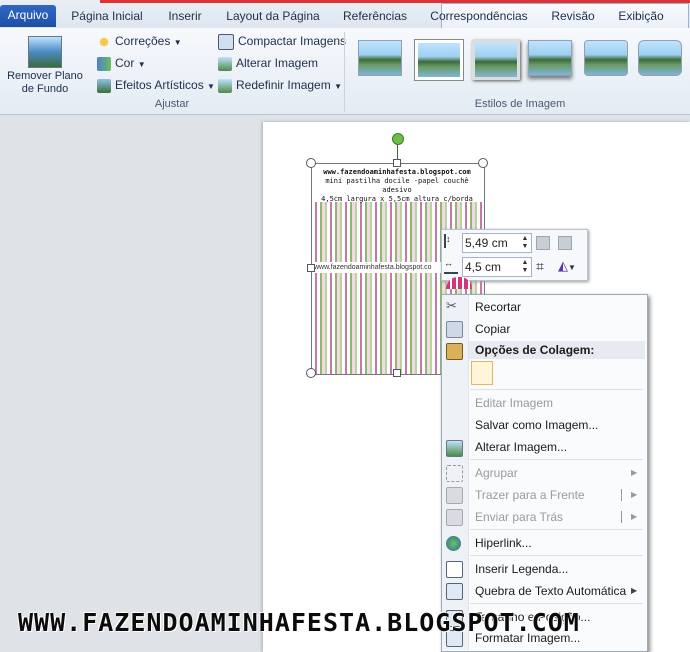 The height and width of the screenshot is (652, 690). What do you see at coordinates (398, 139) in the screenshot?
I see `rotation-handle` at bounding box center [398, 139].